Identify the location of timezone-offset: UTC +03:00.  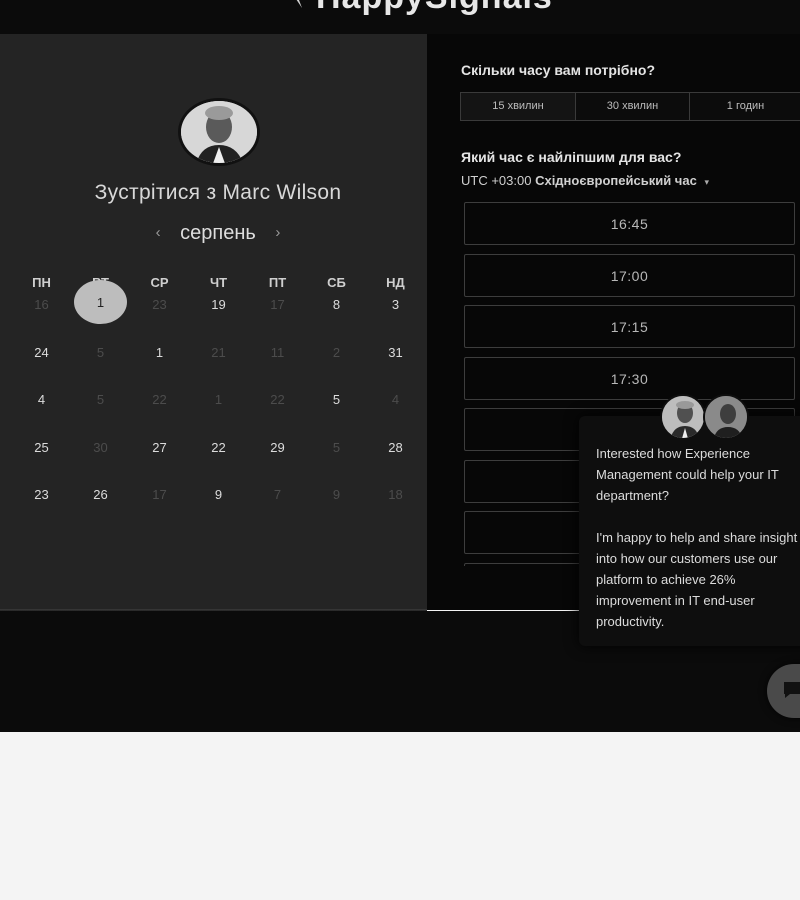
(496, 180).